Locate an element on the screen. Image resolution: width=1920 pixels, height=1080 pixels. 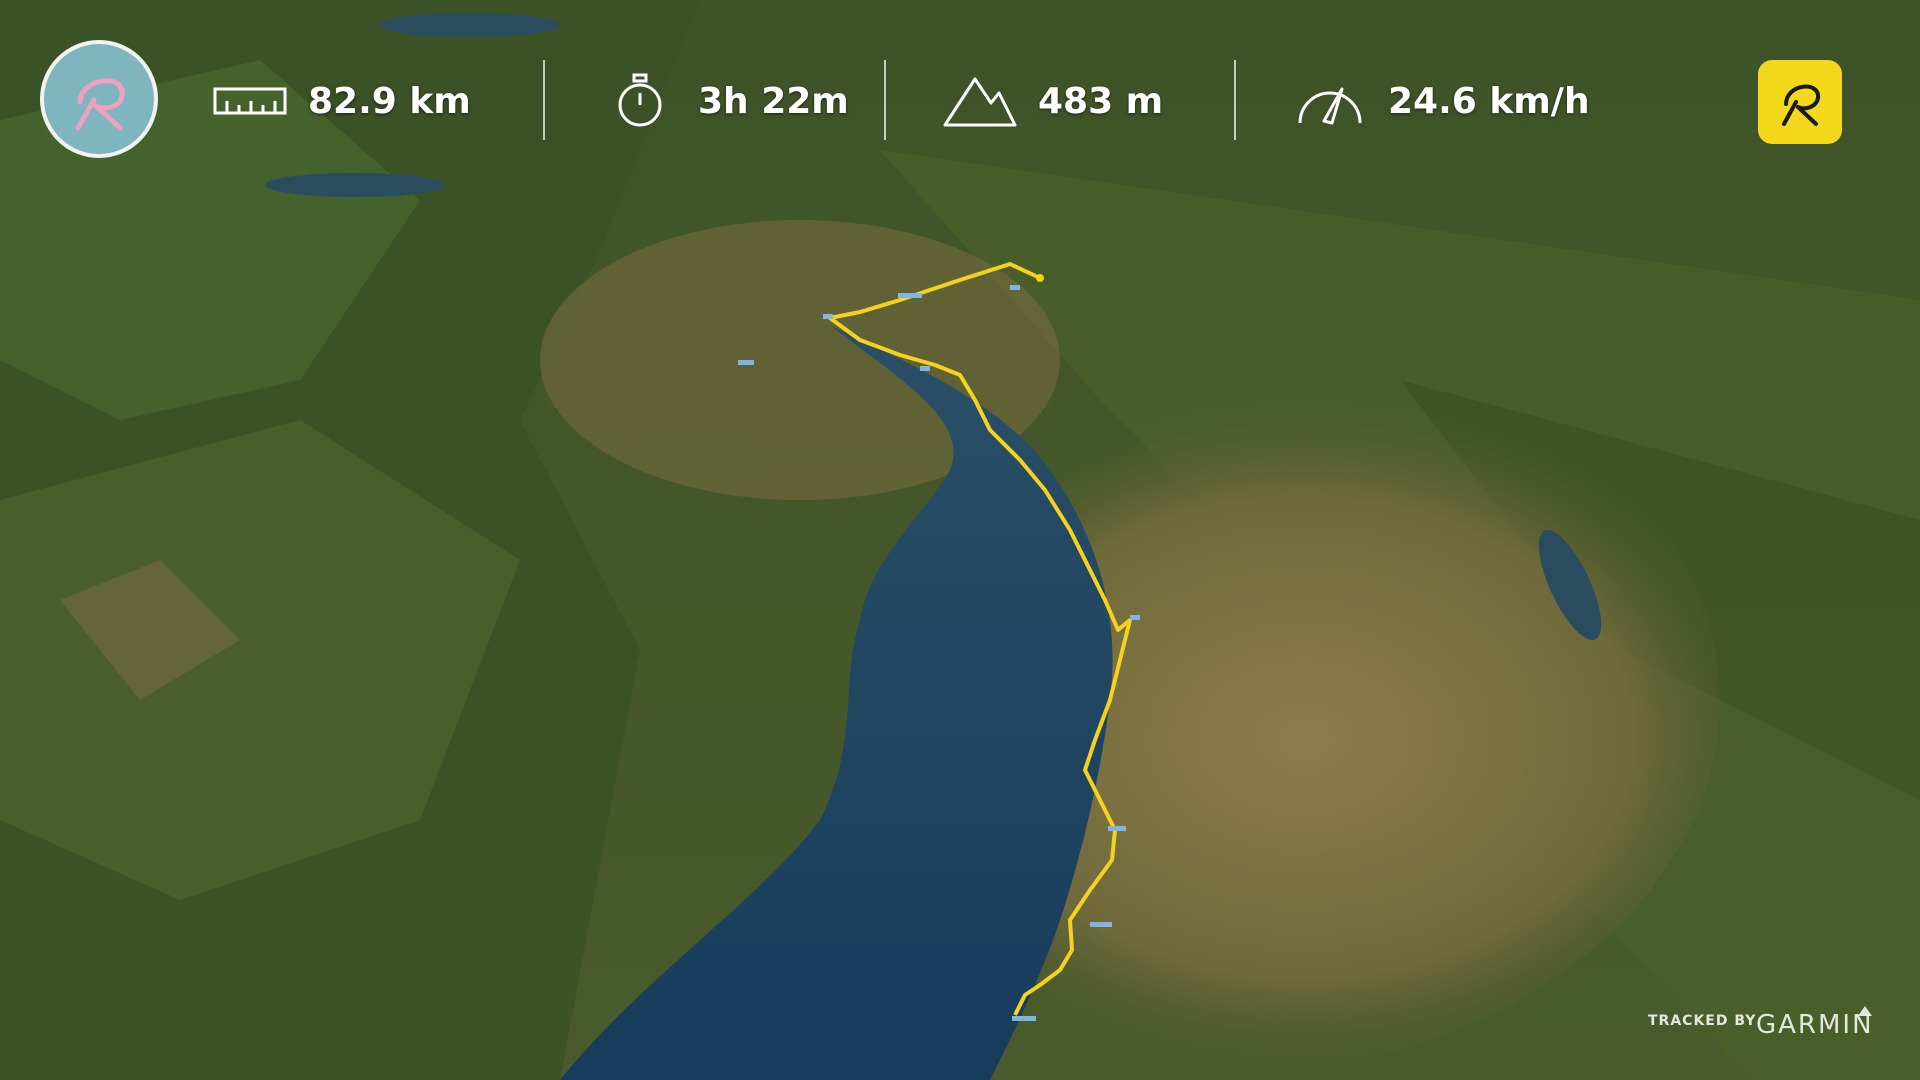
distance-stat: 82.9 km is located at coordinates (340, 101).